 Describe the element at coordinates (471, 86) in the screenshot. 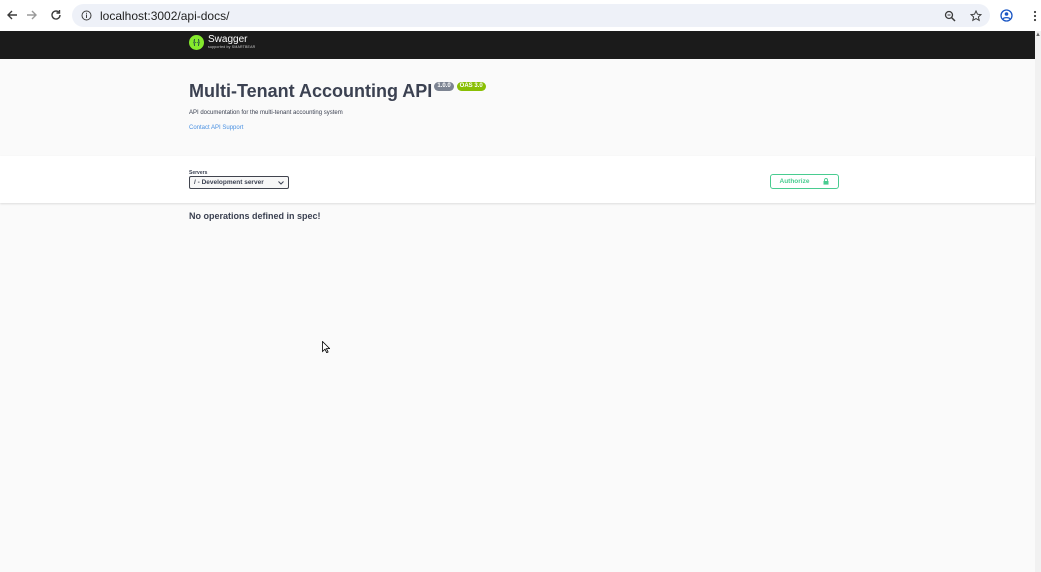

I see `oas-badge: OAS 3.0` at that location.